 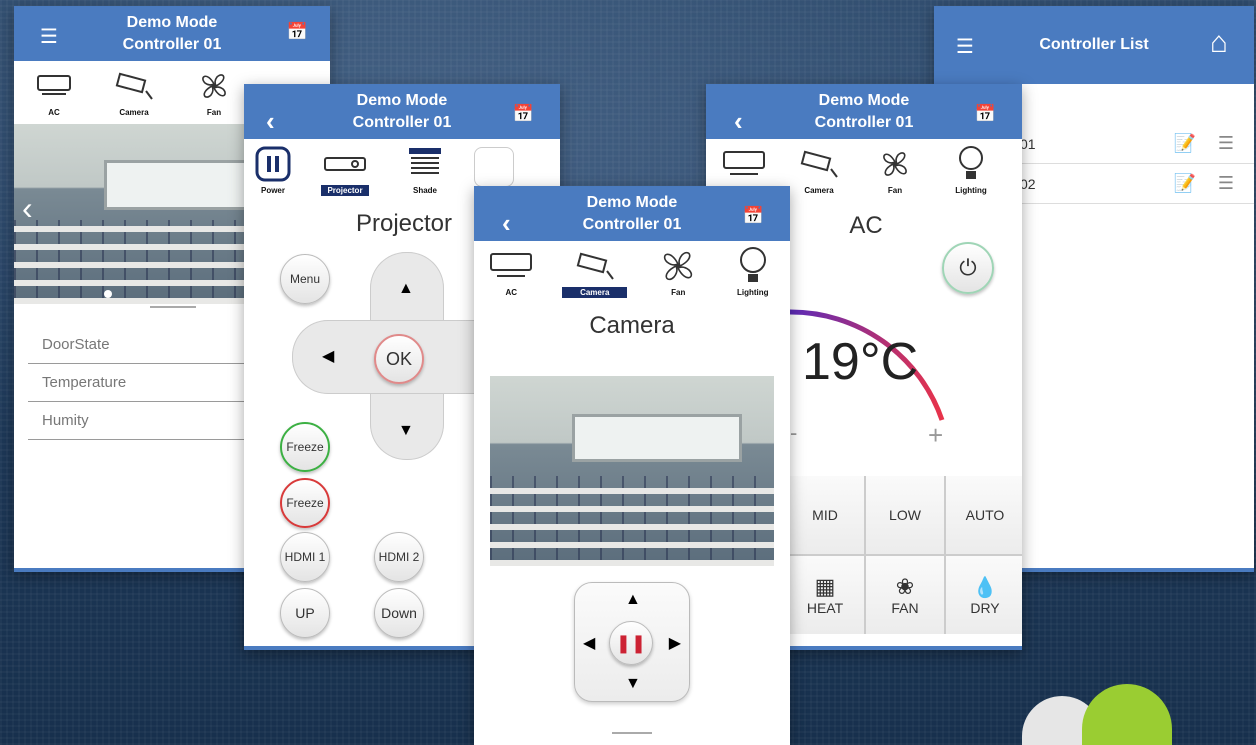 What do you see at coordinates (825, 586) in the screenshot?
I see `heater-icon: ▦` at bounding box center [825, 586].